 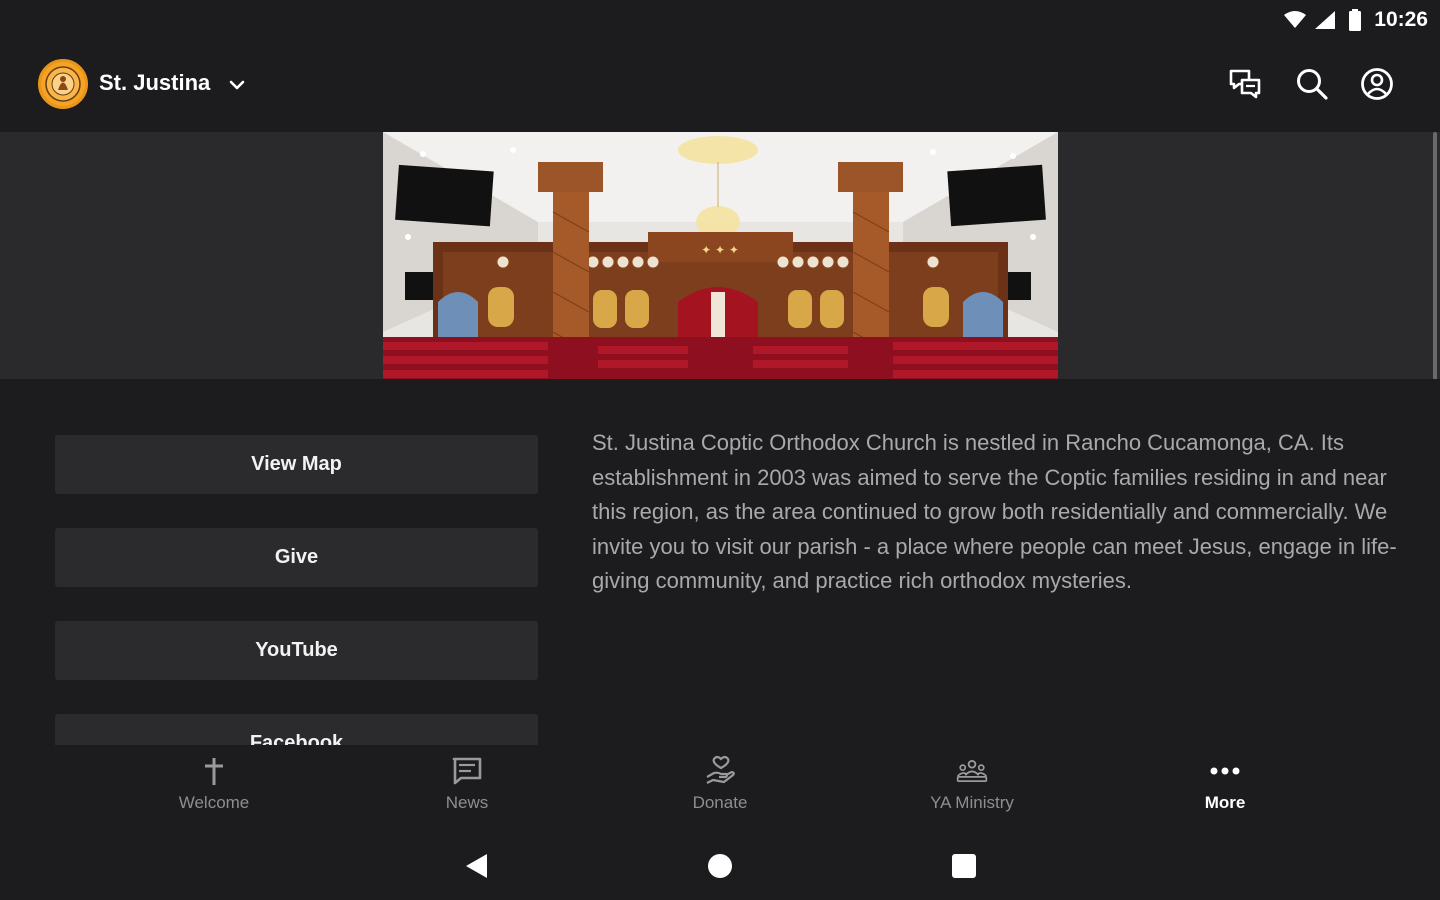 What do you see at coordinates (1355, 20) in the screenshot?
I see `battery-icon` at bounding box center [1355, 20].